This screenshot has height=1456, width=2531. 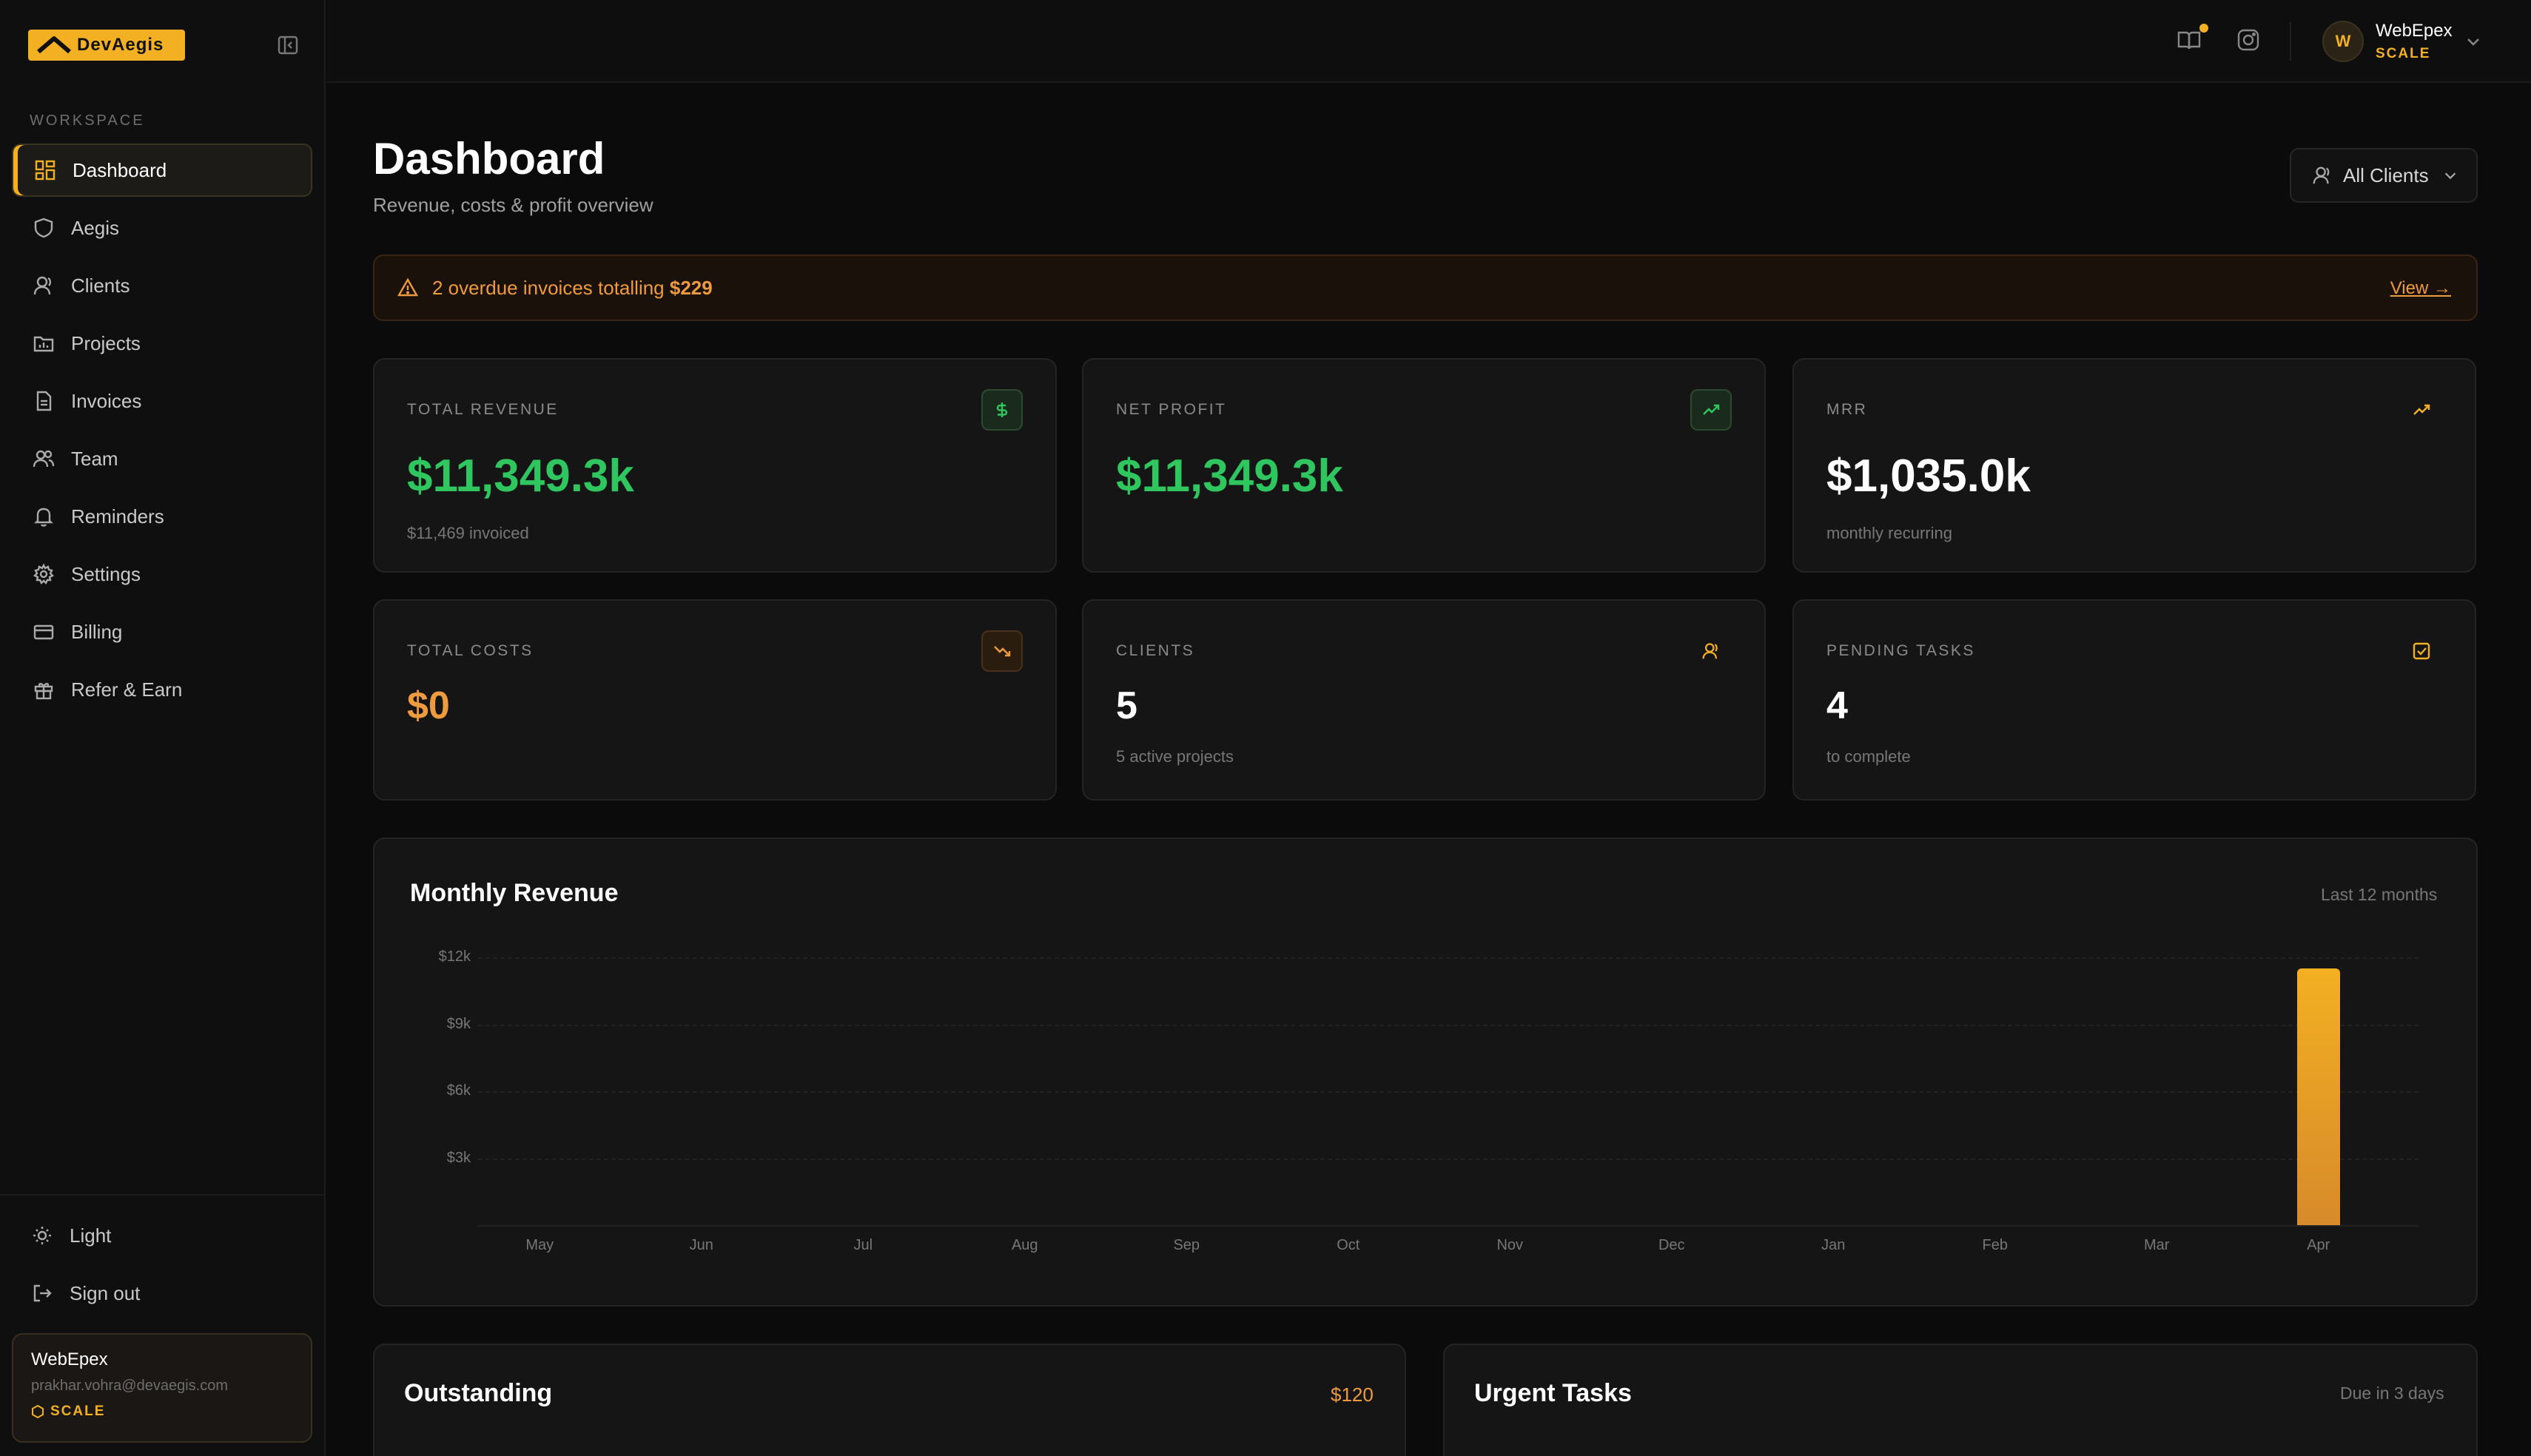 I want to click on chart-y-tick-label: $6k, so click(x=458, y=1091).